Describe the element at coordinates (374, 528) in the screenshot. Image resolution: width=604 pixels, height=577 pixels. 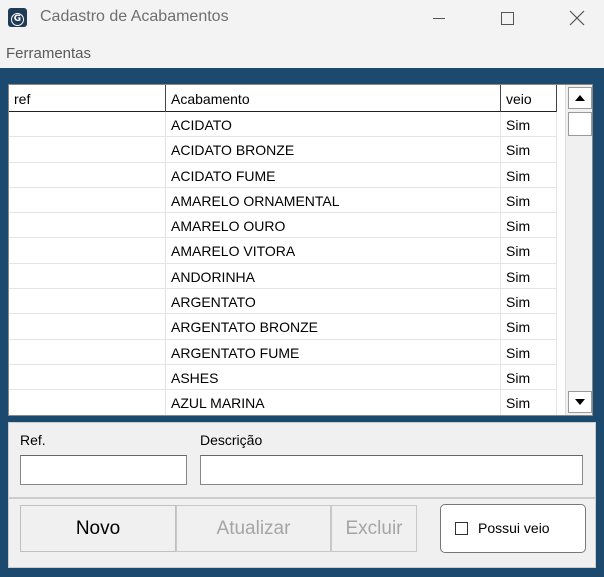
I see `excluir-button: Excluir` at that location.